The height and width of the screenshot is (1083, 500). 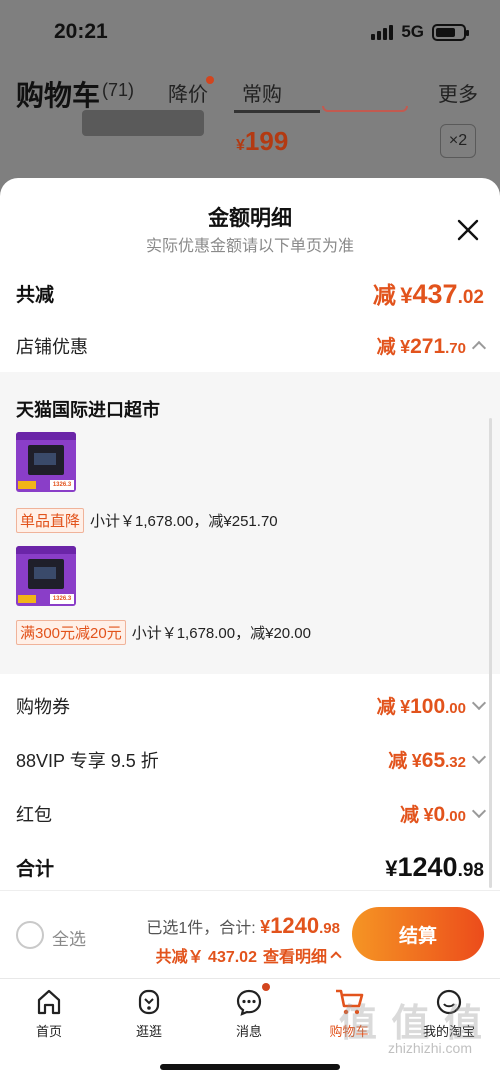 What do you see at coordinates (243, 925) in the screenshot?
I see `selected-summary: 已选1件，合计: ¥1240.98` at bounding box center [243, 925].